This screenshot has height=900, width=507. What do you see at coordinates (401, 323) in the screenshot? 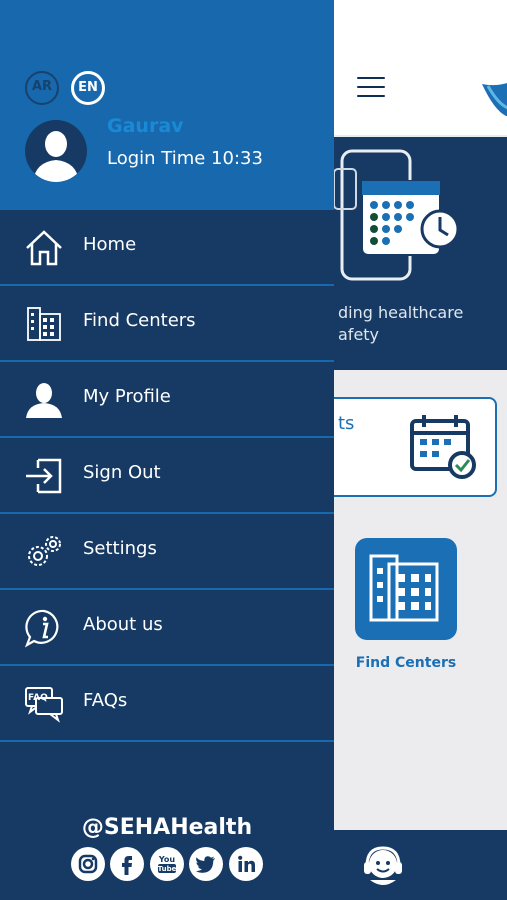
I see `hero-text: ding healthcare afety` at bounding box center [401, 323].